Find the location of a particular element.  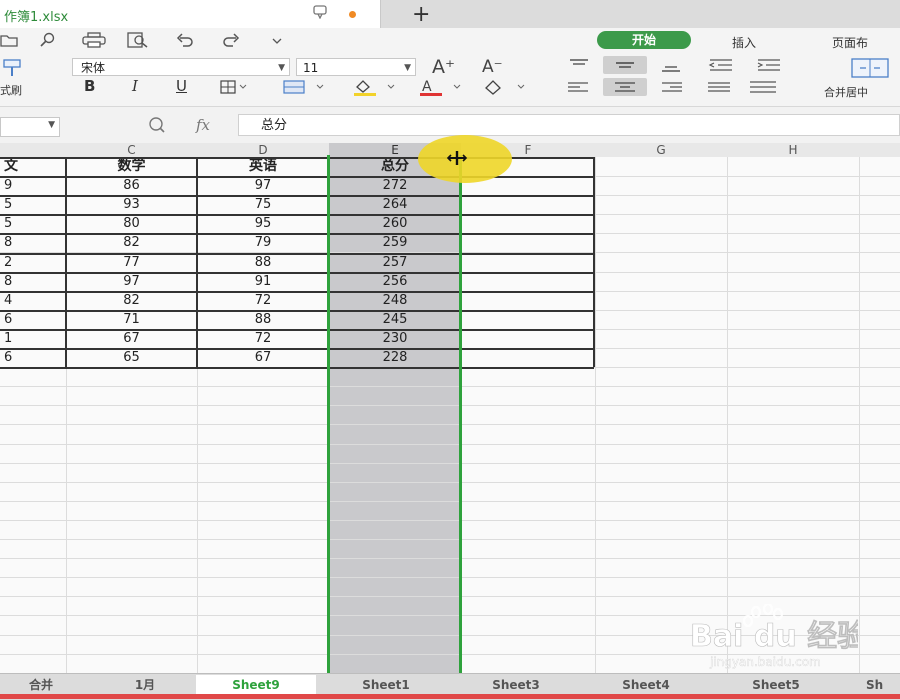

table-cell: 79 is located at coordinates (263, 242).